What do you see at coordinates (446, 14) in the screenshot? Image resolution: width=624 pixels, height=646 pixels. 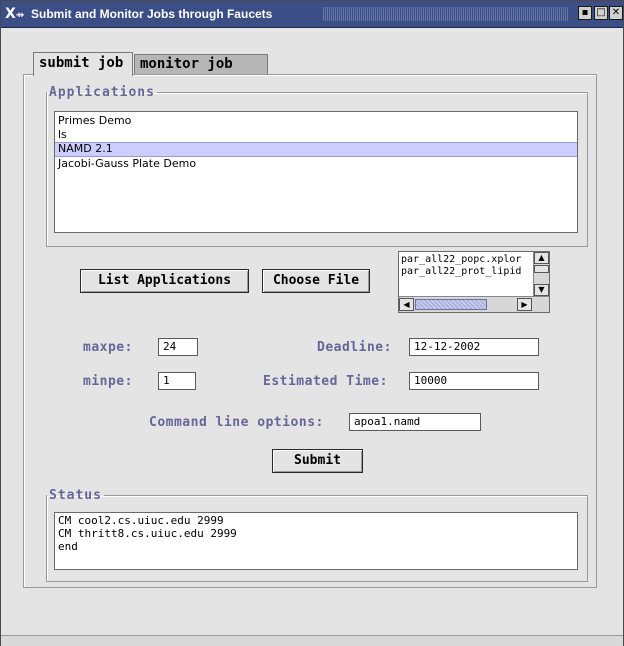 I see `title-stripes` at bounding box center [446, 14].